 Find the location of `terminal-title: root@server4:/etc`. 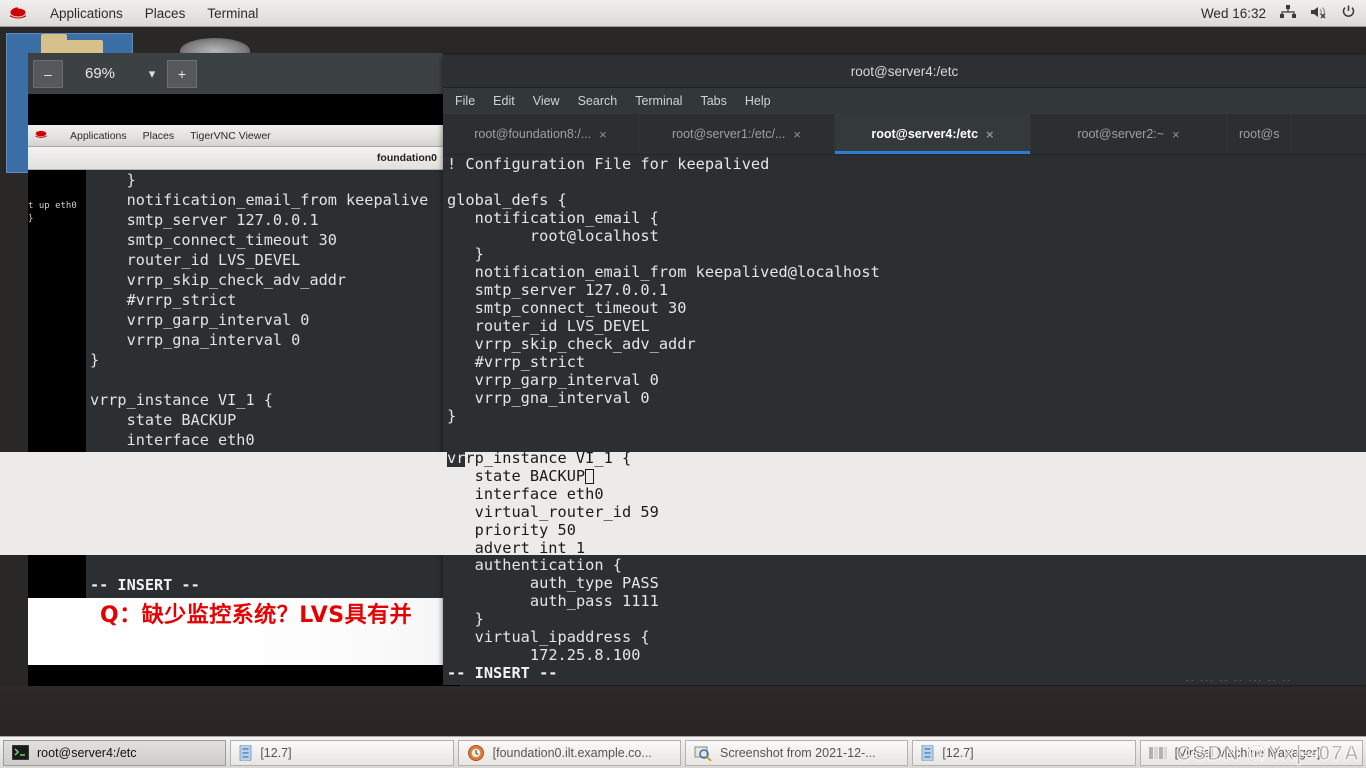

terminal-title: root@server4:/etc is located at coordinates (904, 71).